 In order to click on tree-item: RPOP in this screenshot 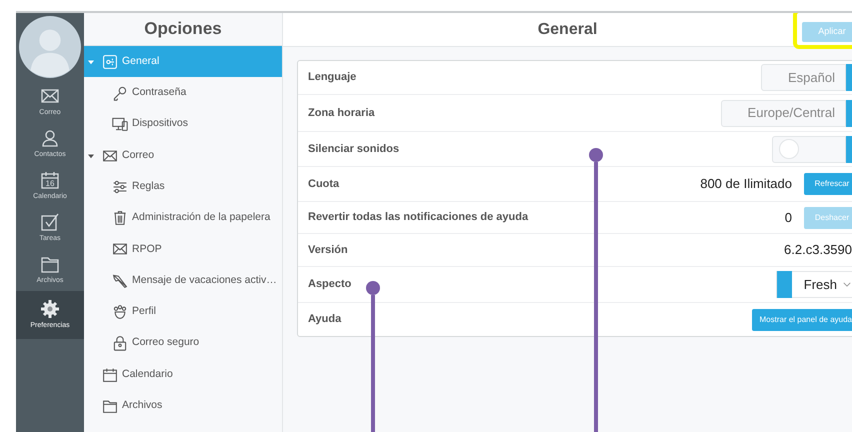, I will do `click(183, 250)`.